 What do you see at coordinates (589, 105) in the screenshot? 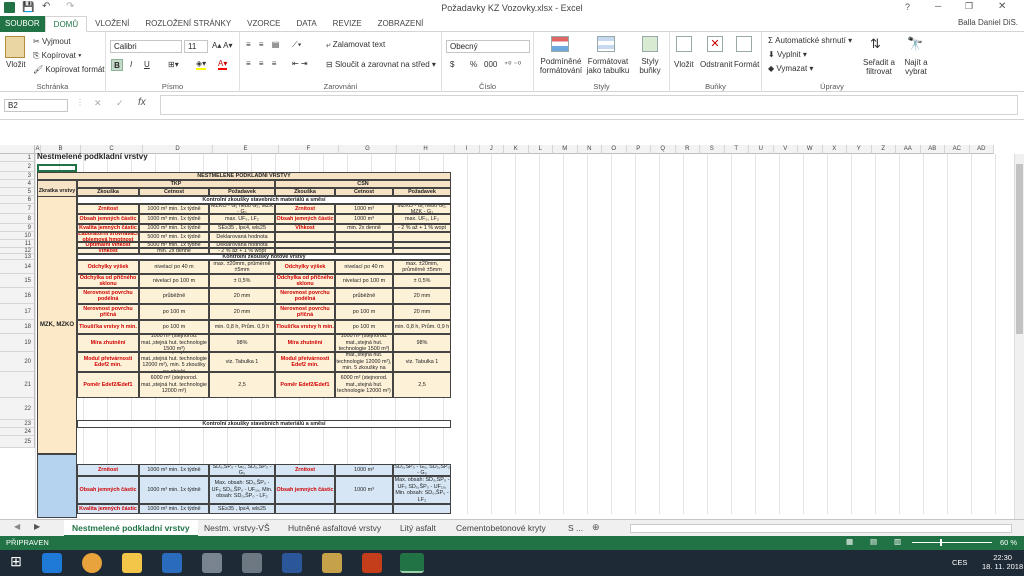
I see `formula-input` at bounding box center [589, 105].